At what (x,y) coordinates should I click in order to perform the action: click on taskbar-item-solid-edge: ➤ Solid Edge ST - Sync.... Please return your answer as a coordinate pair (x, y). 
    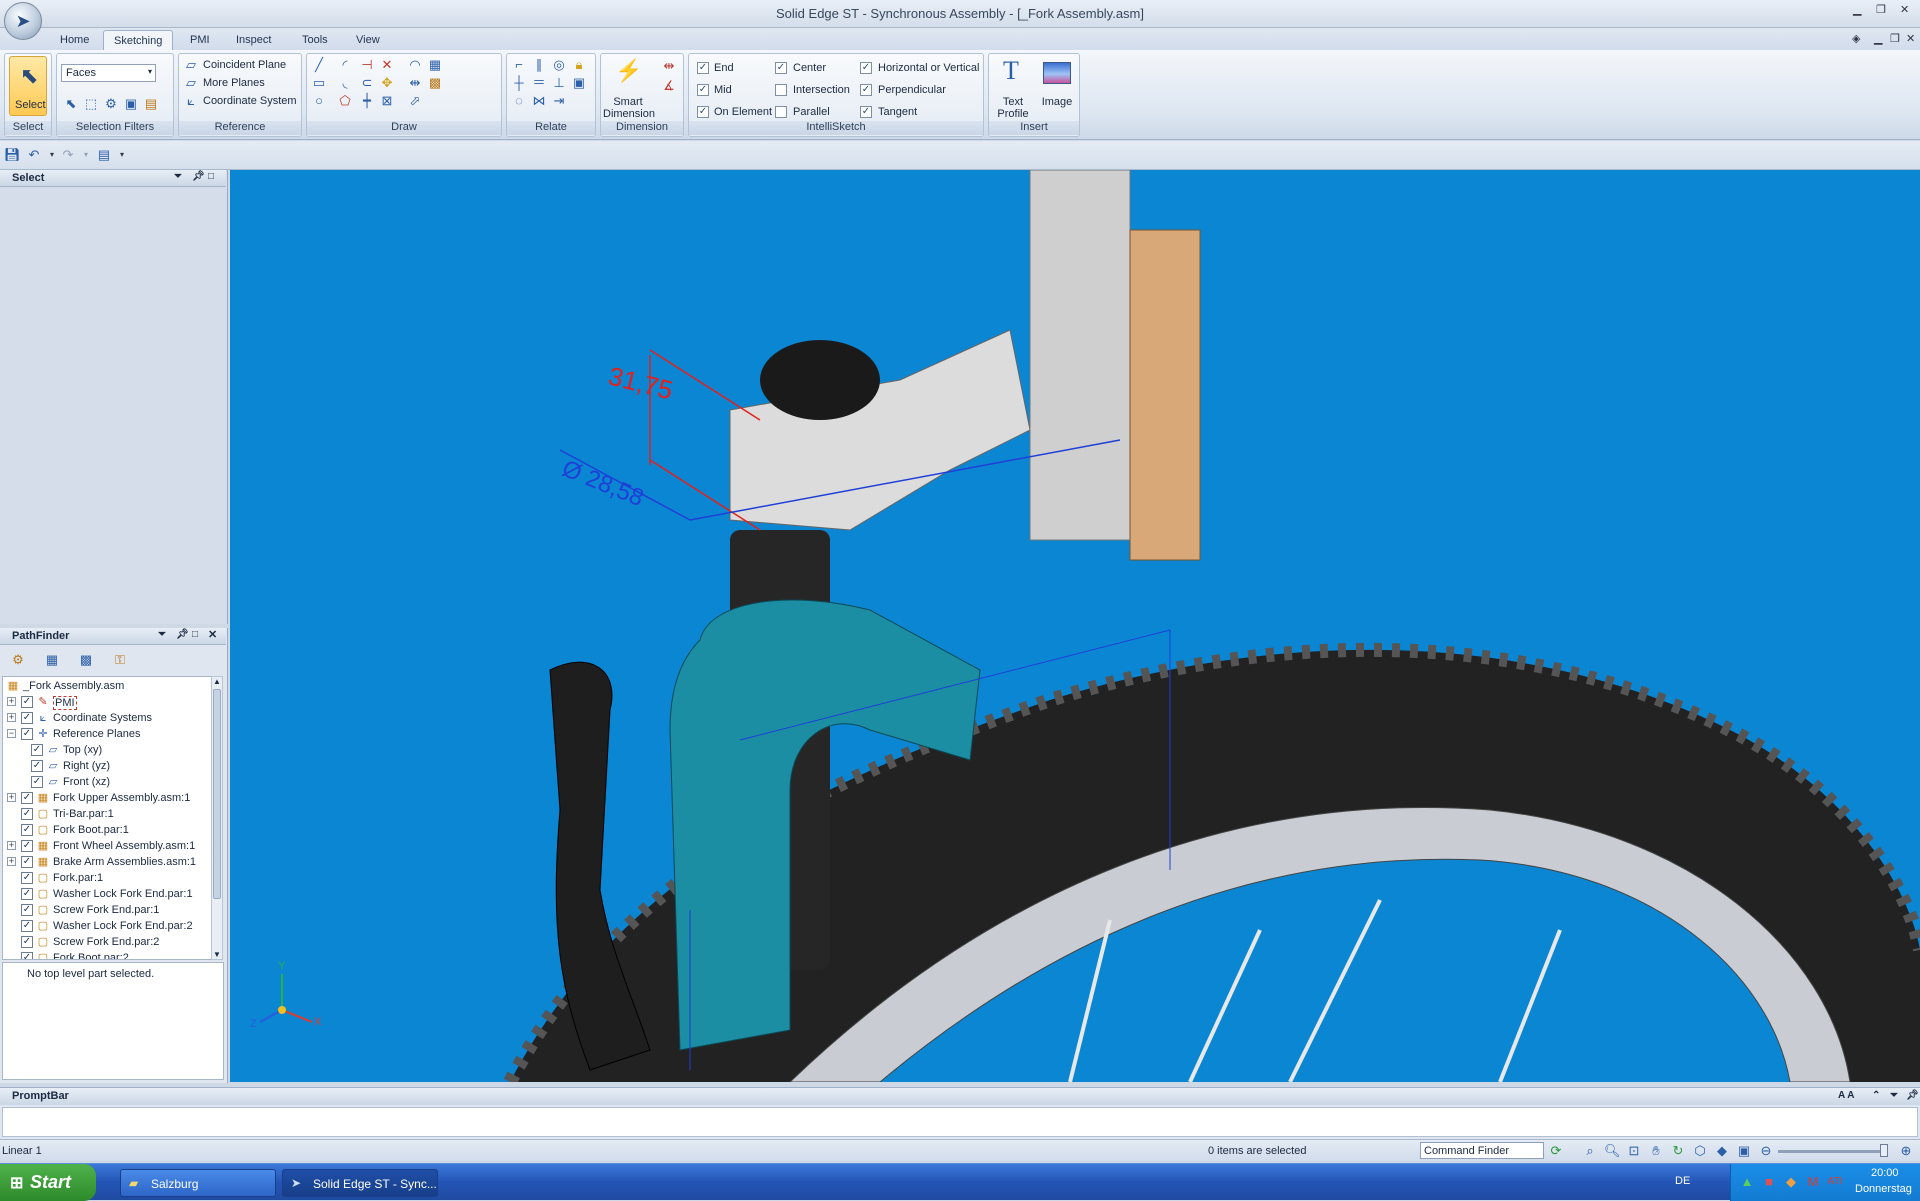
    Looking at the image, I should click on (360, 1183).